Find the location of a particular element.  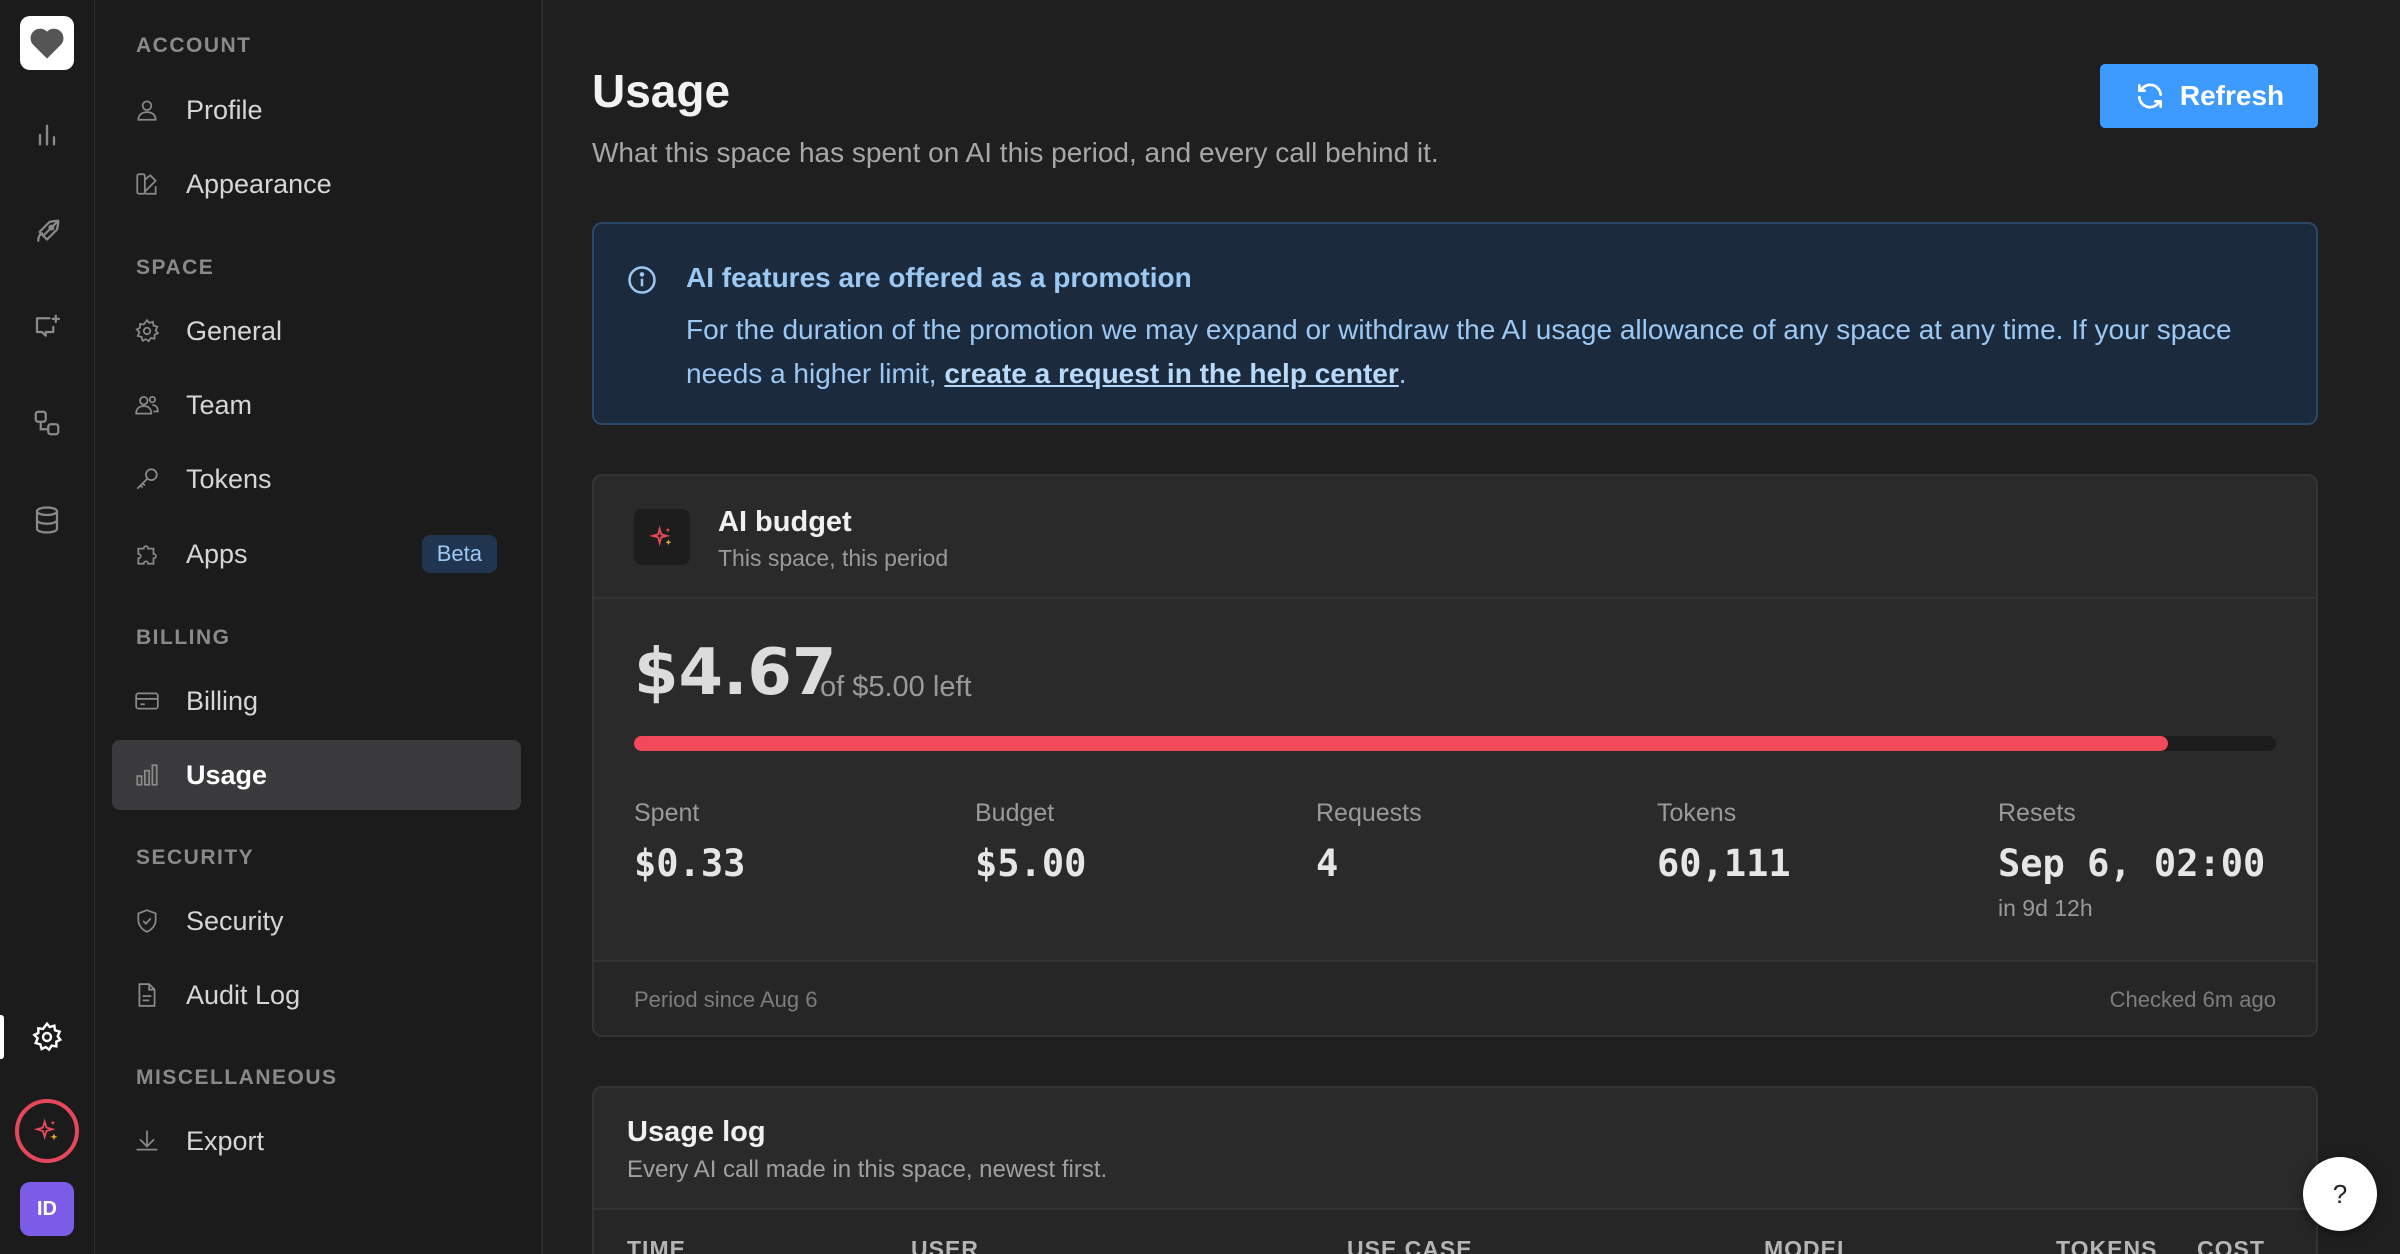

stat-value: $0.33 is located at coordinates (690, 863).